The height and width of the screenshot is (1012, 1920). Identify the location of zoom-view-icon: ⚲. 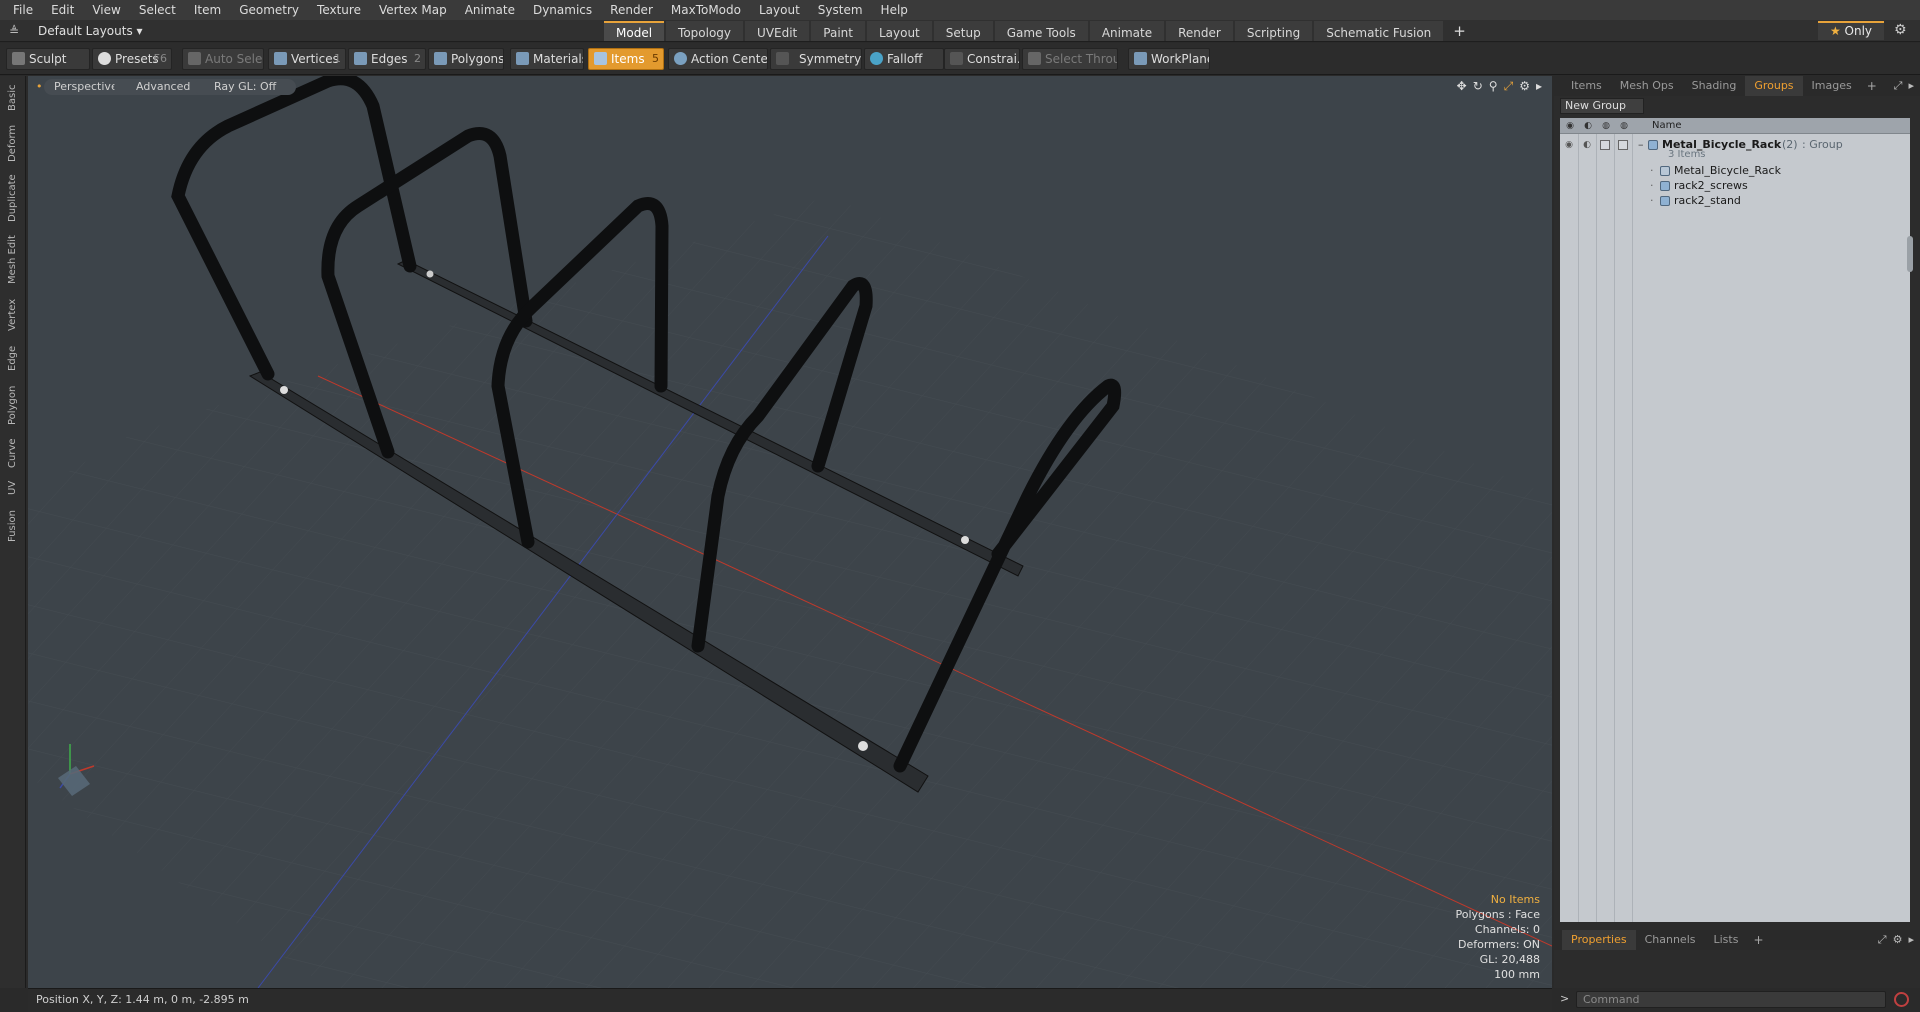
(1493, 86).